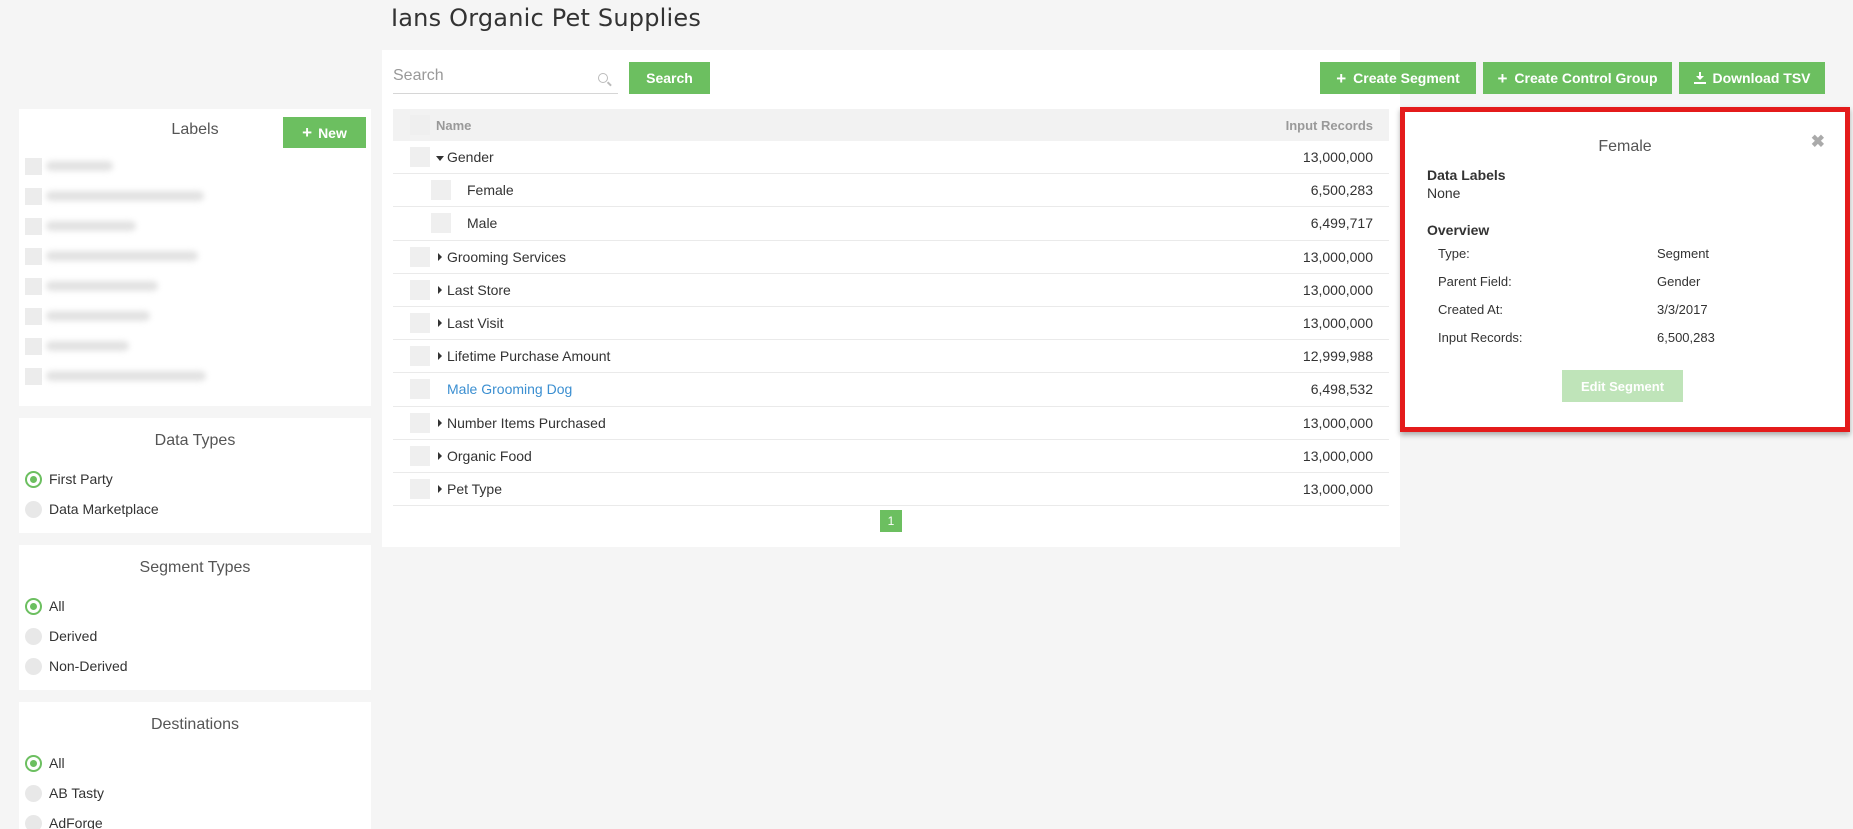 Image resolution: width=1853 pixels, height=829 pixels. I want to click on table-row: Number Items Purchased 13,000,000, so click(891, 423).